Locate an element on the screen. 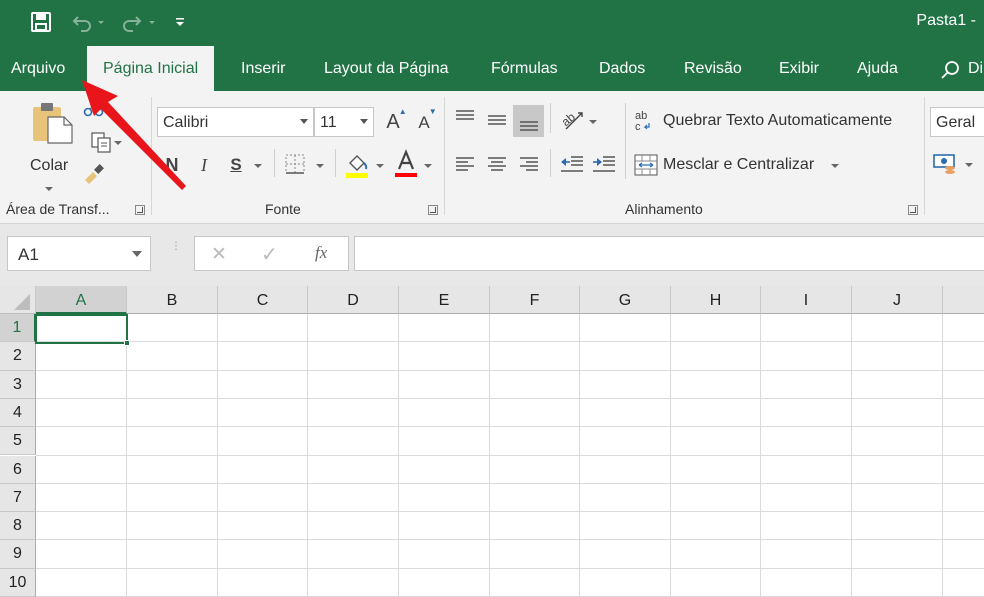  increase-font-button: A ▲ is located at coordinates (393, 121).